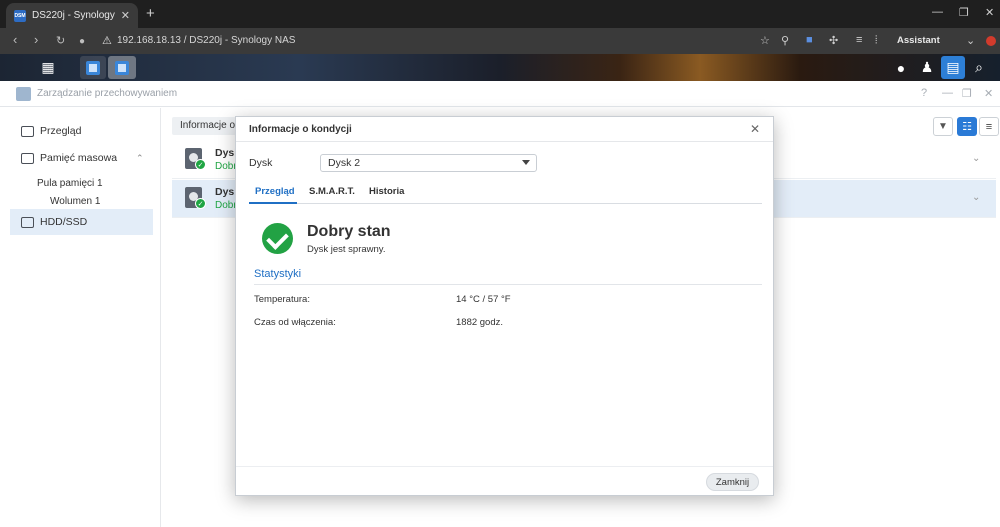 Image resolution: width=1000 pixels, height=527 pixels. What do you see at coordinates (989, 126) in the screenshot?
I see `list-view-icon: ≡` at bounding box center [989, 126].